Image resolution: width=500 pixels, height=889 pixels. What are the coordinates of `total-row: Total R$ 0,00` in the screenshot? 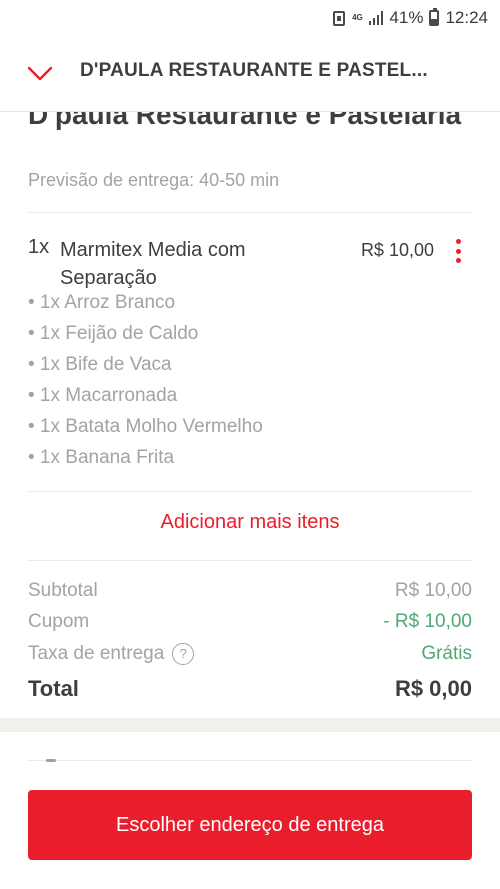 It's located at (250, 690).